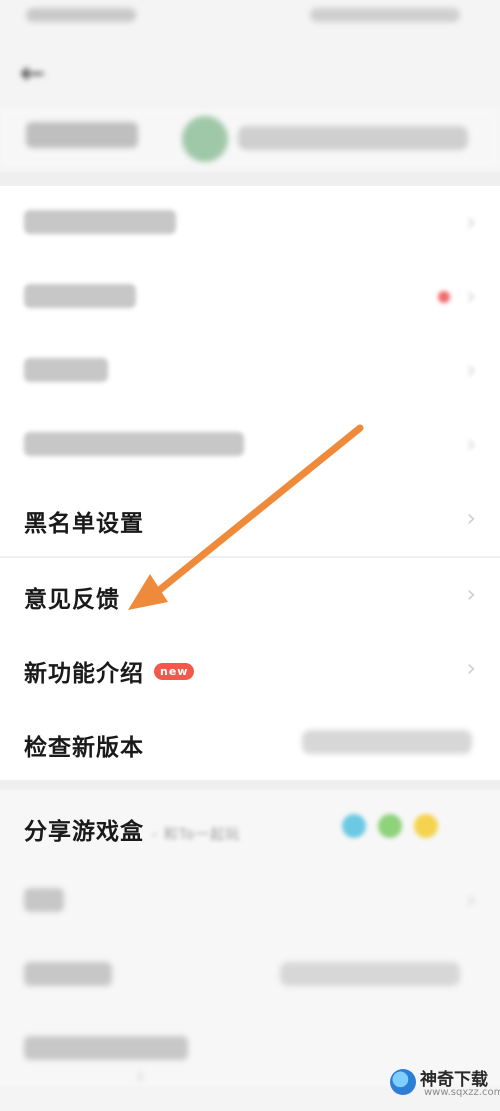  What do you see at coordinates (205, 139) in the screenshot?
I see `avatar` at bounding box center [205, 139].